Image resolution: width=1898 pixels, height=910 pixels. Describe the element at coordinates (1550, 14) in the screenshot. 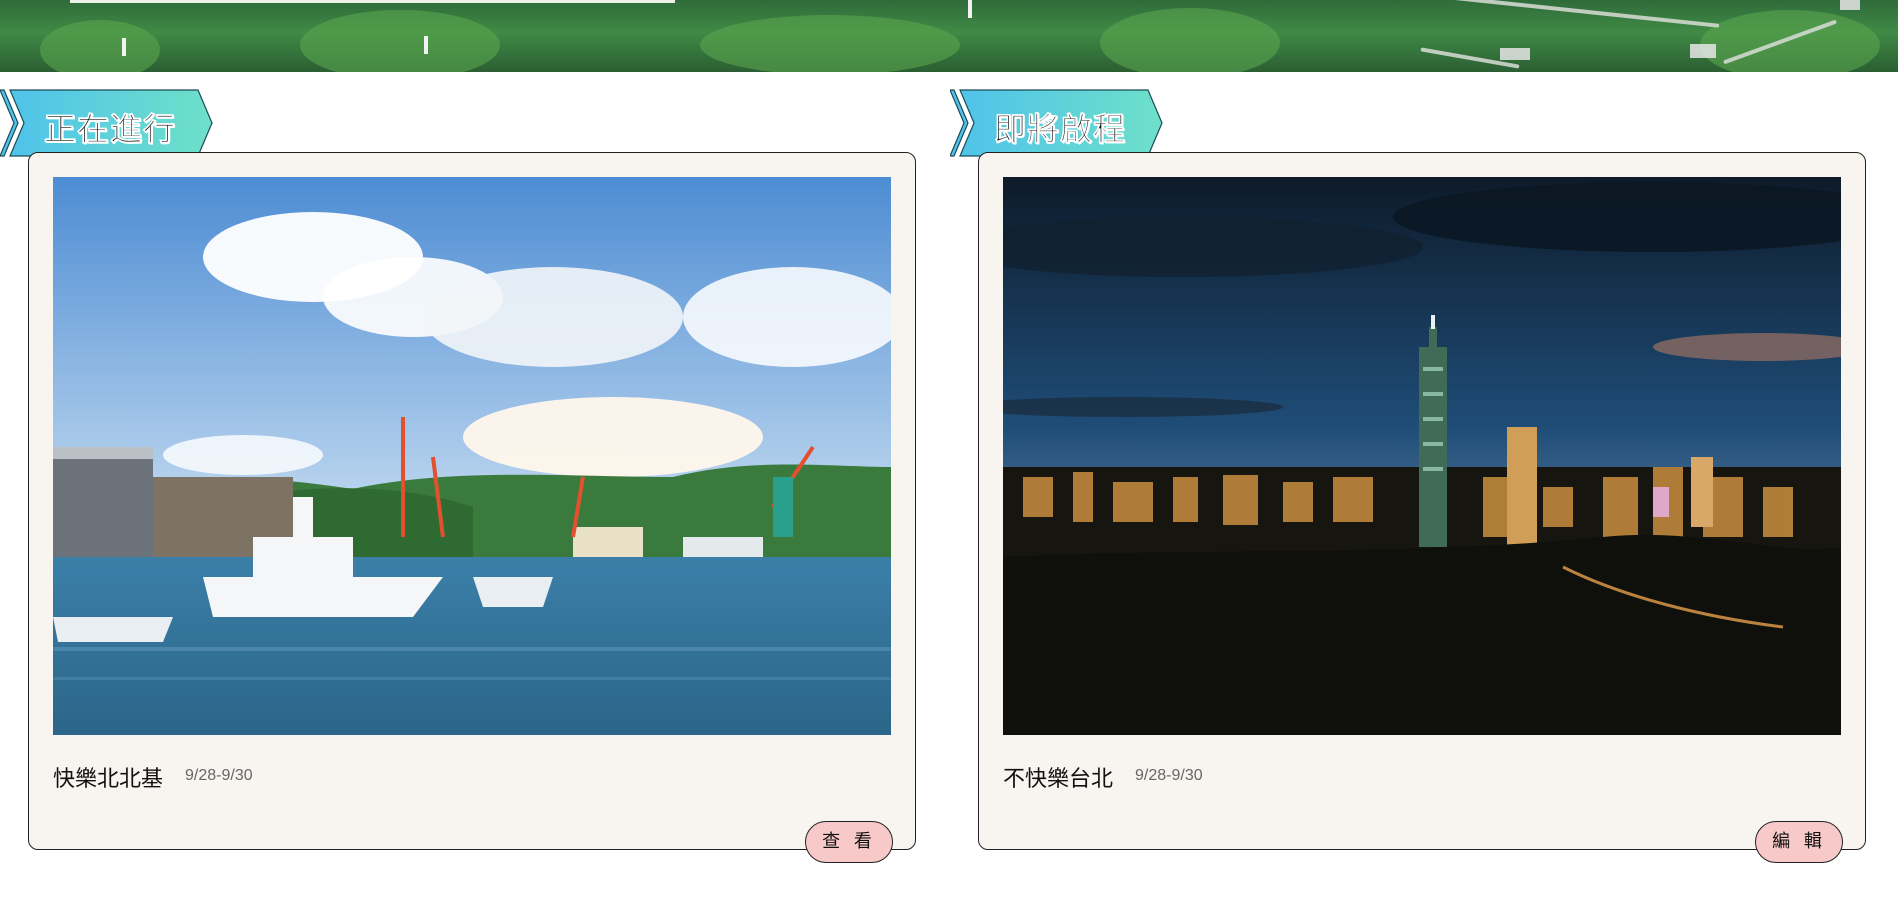

I see `road` at that location.